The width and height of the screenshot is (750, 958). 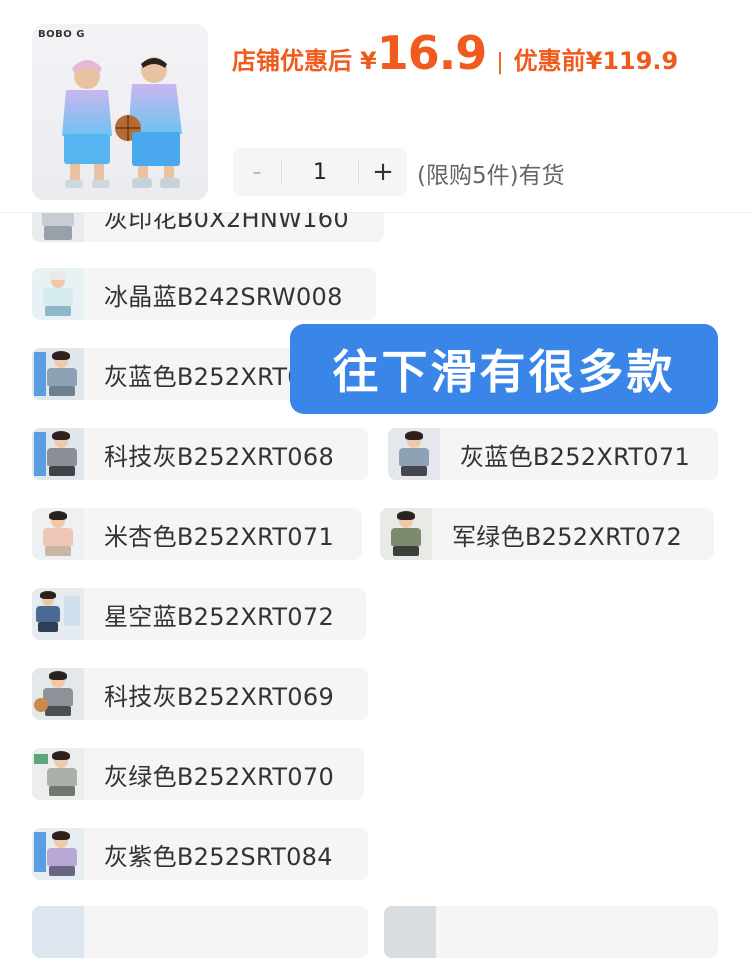 I want to click on variant-label: 冰晶蓝B242SRW008, so click(x=223, y=296).